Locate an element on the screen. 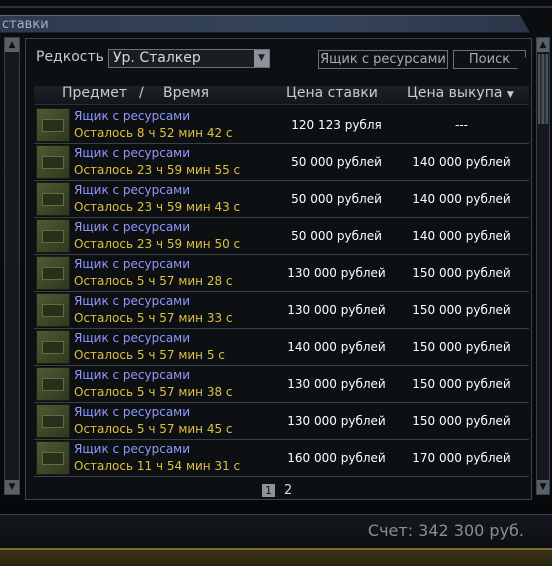 The width and height of the screenshot is (552, 566). header-buyout: Цена выкупа ▼ is located at coordinates (460, 95).